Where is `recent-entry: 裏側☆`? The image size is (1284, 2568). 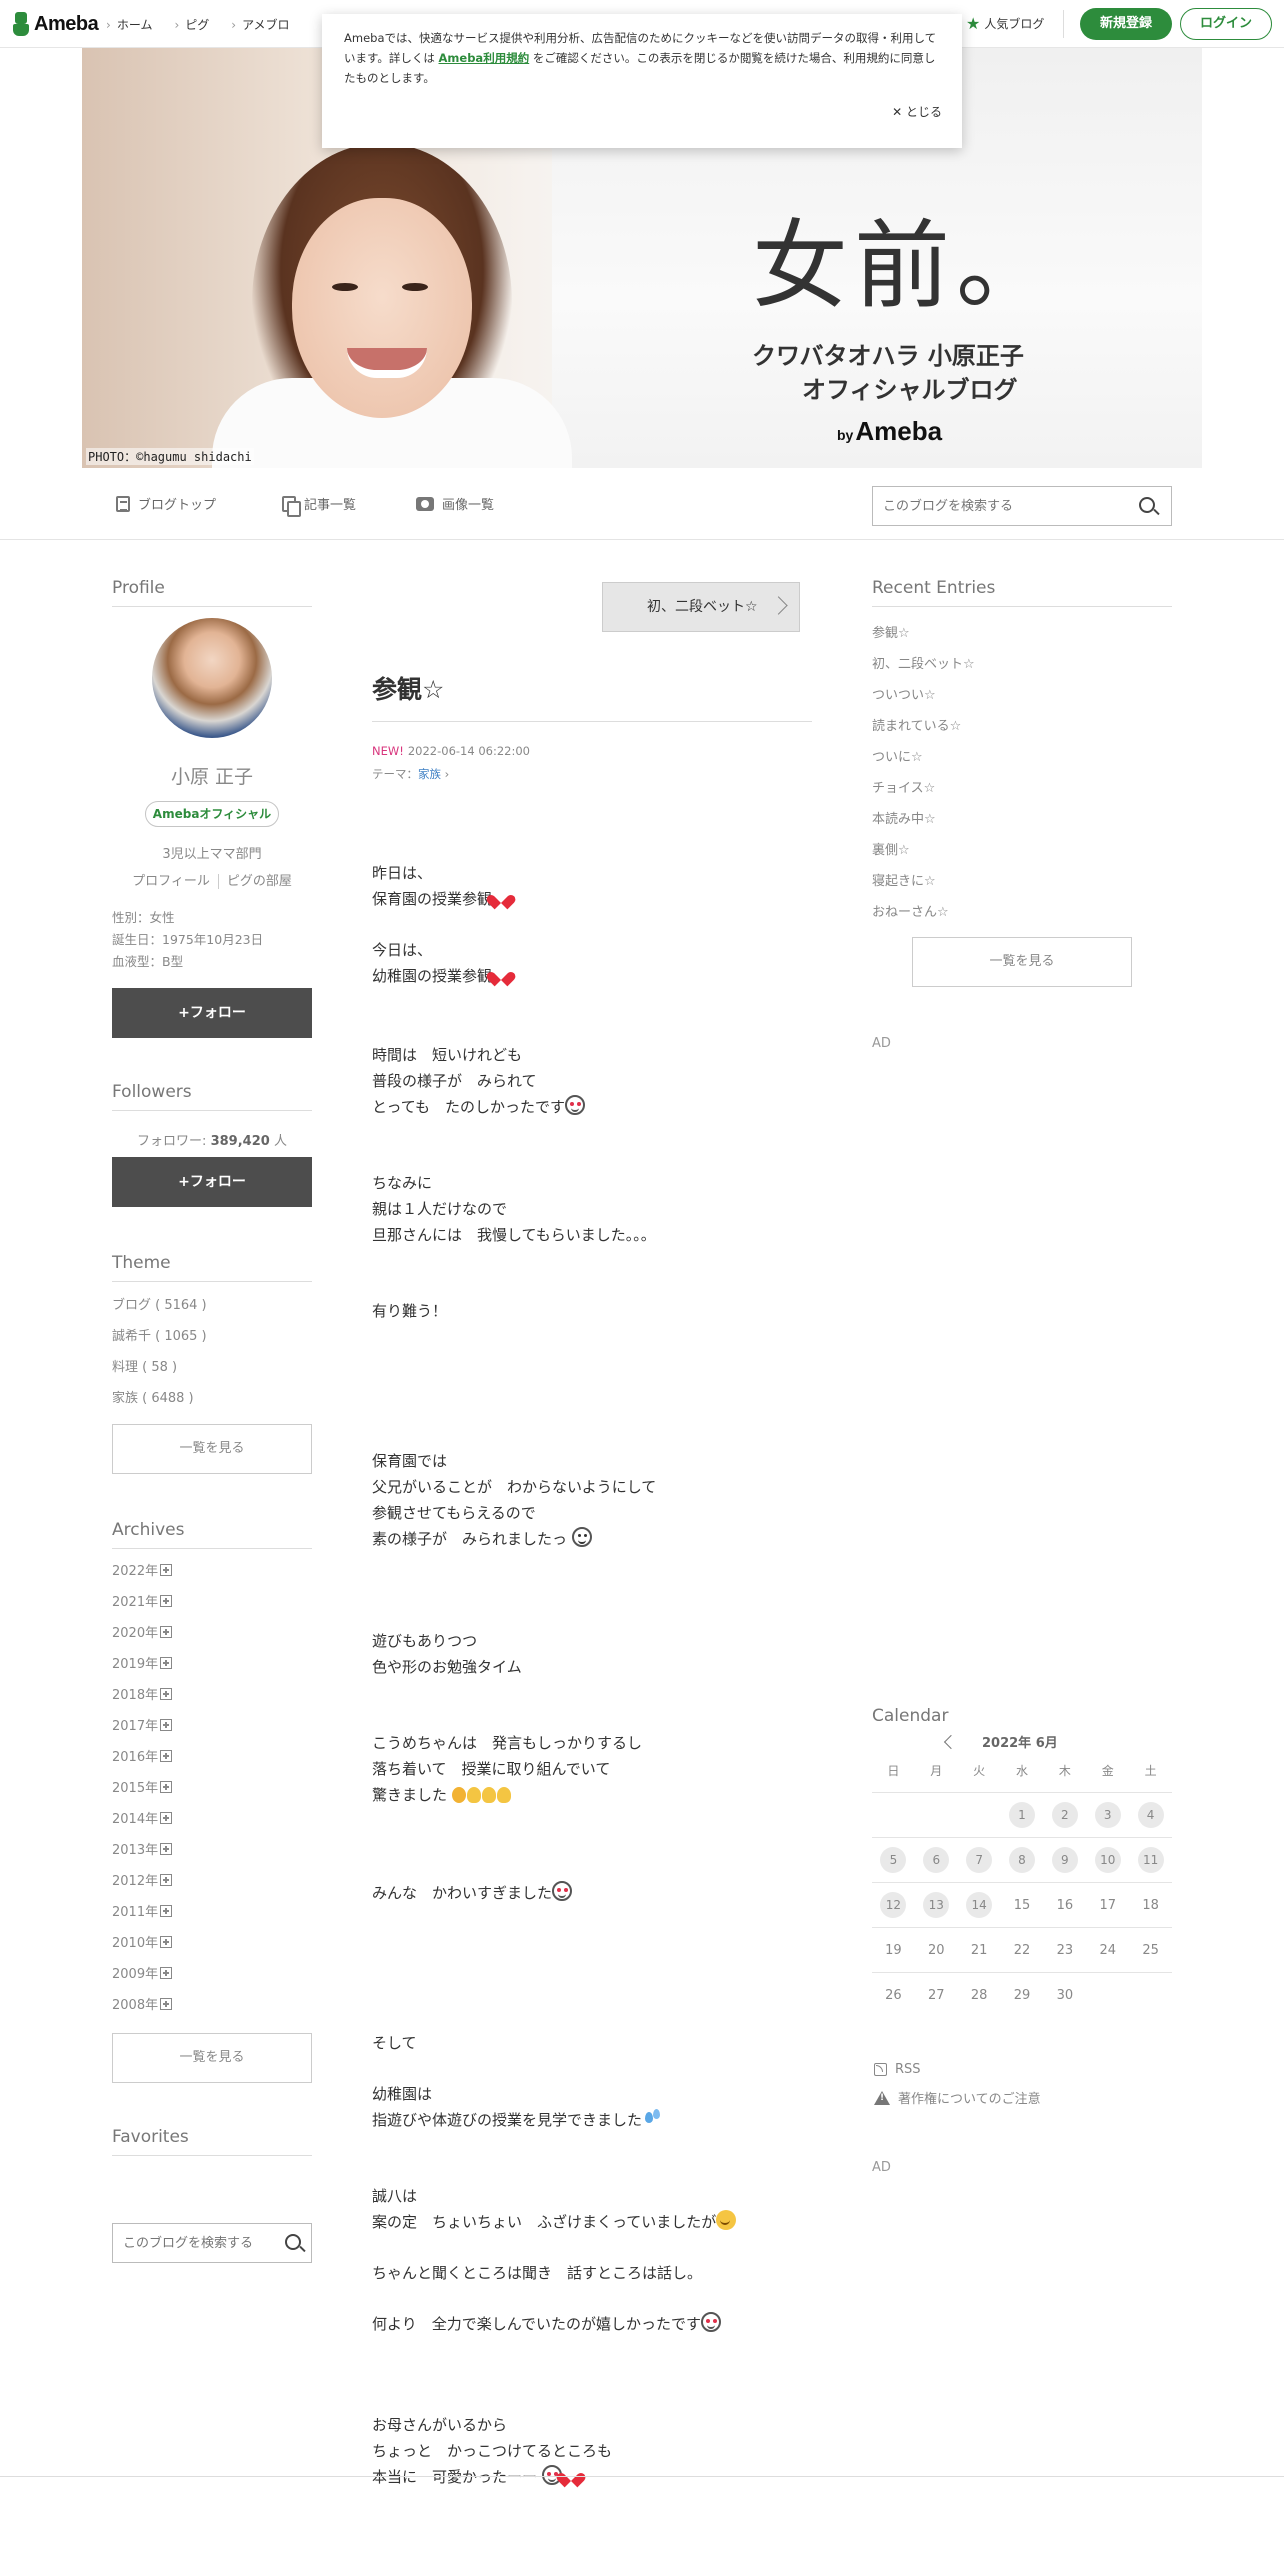 recent-entry: 裏側☆ is located at coordinates (923, 850).